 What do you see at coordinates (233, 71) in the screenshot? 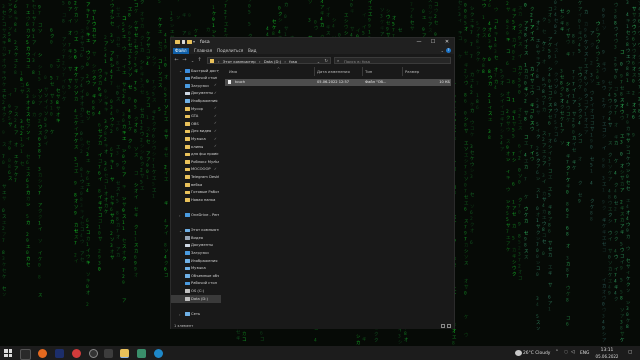
I see `column-name: Имя` at bounding box center [233, 71].